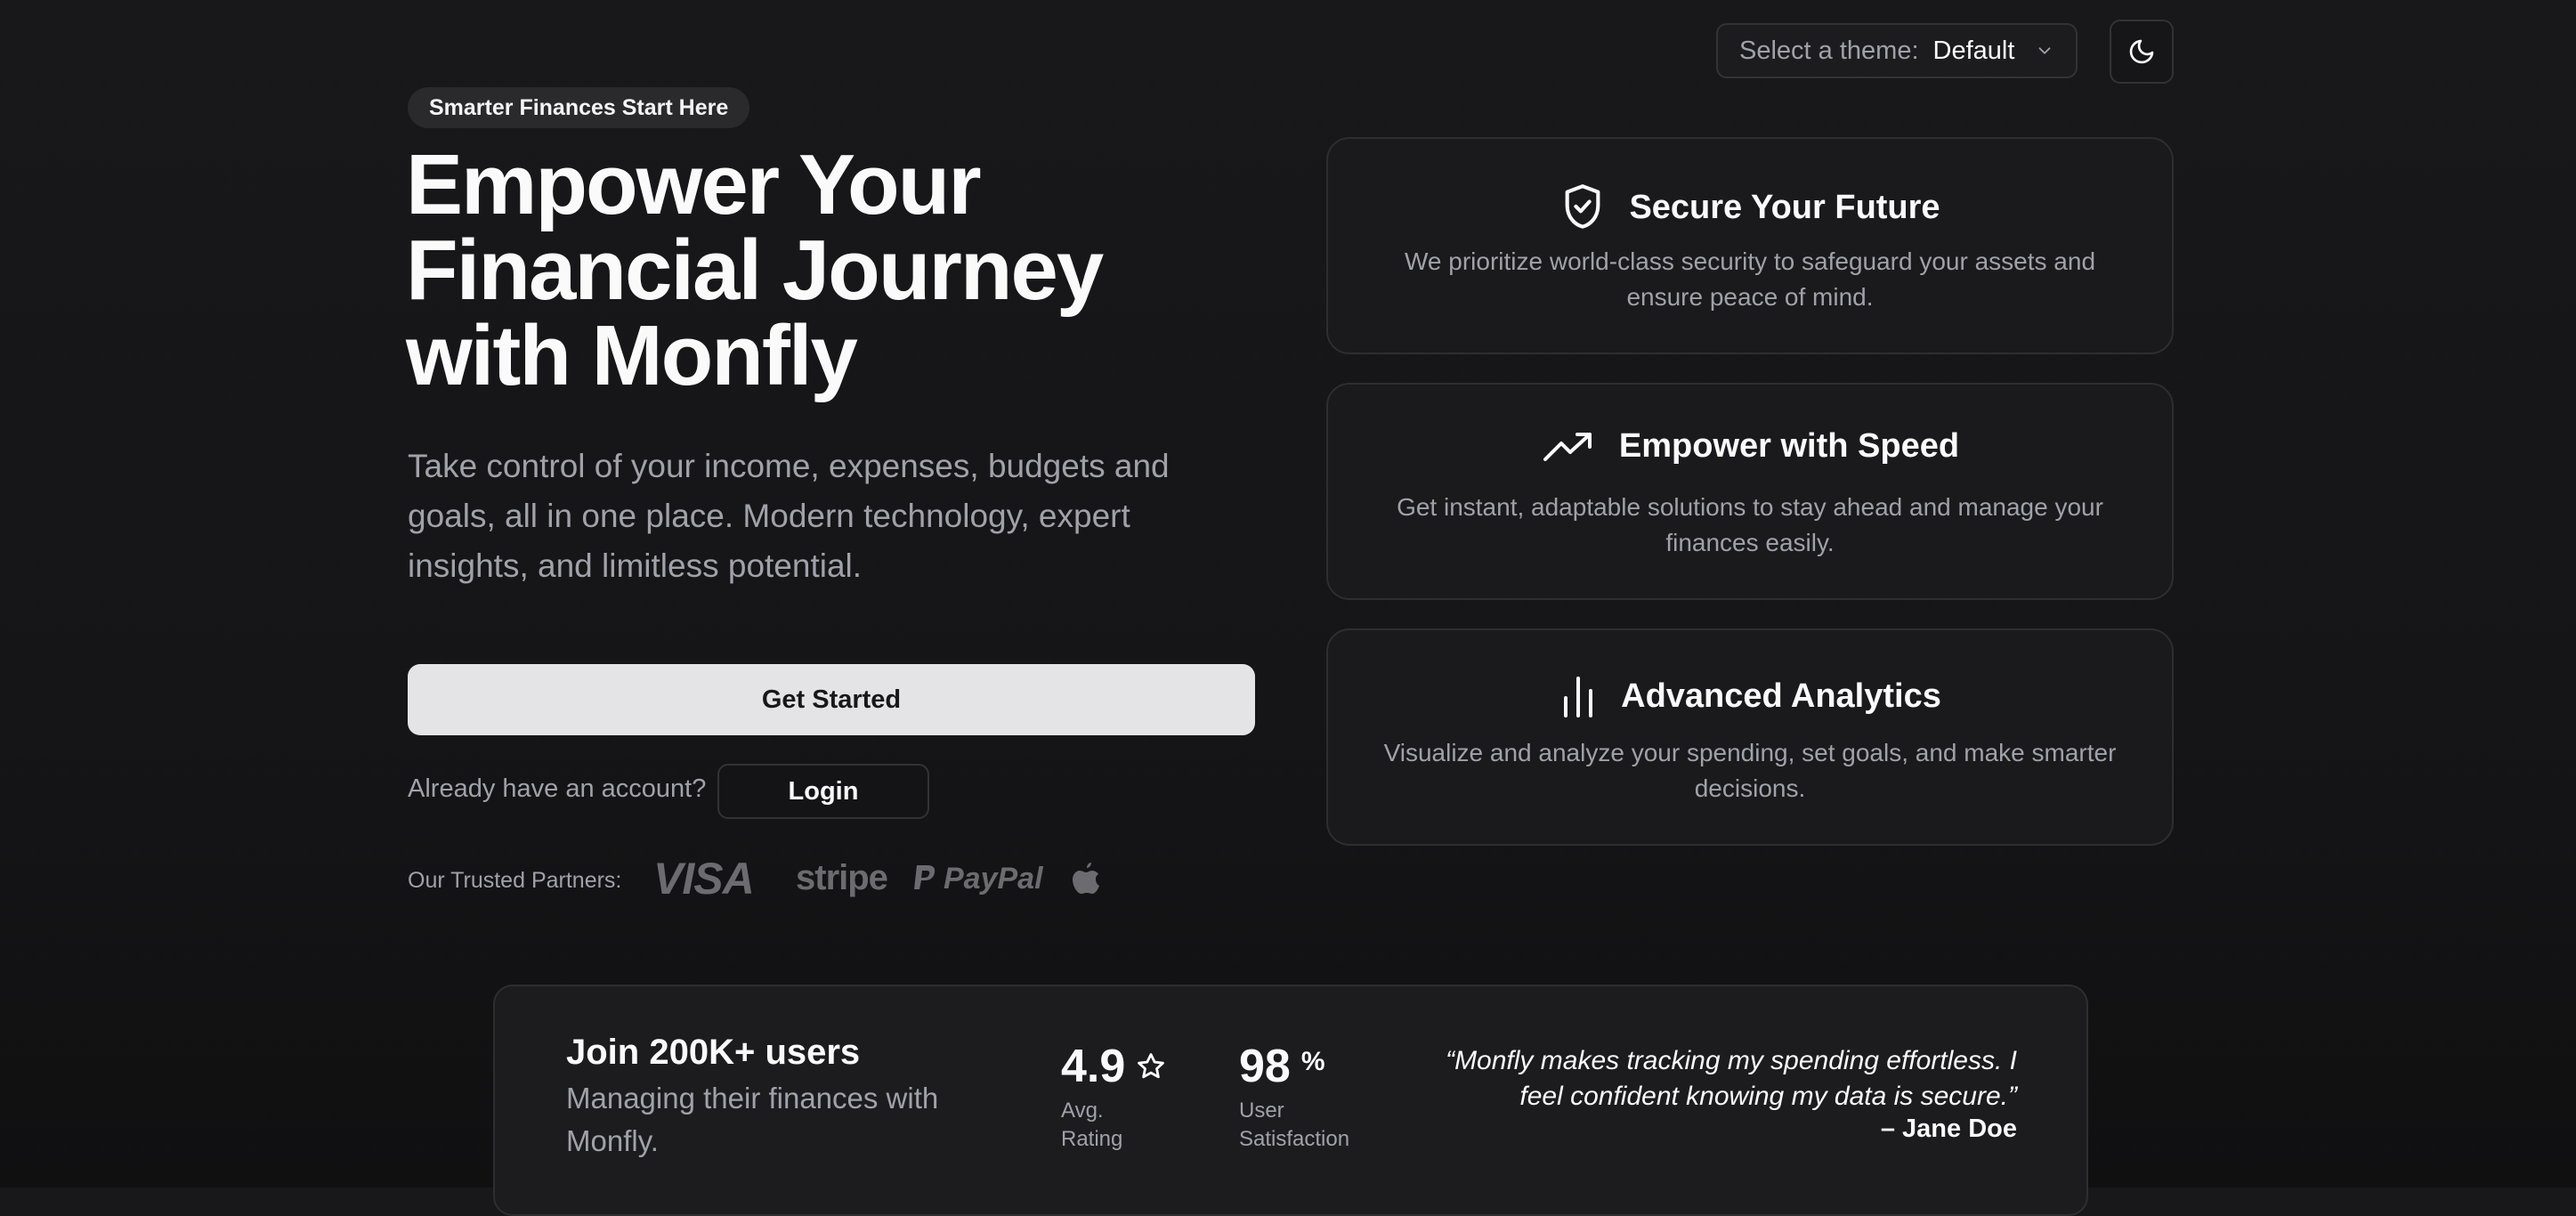  What do you see at coordinates (1568, 447) in the screenshot?
I see `trending-up-icon` at bounding box center [1568, 447].